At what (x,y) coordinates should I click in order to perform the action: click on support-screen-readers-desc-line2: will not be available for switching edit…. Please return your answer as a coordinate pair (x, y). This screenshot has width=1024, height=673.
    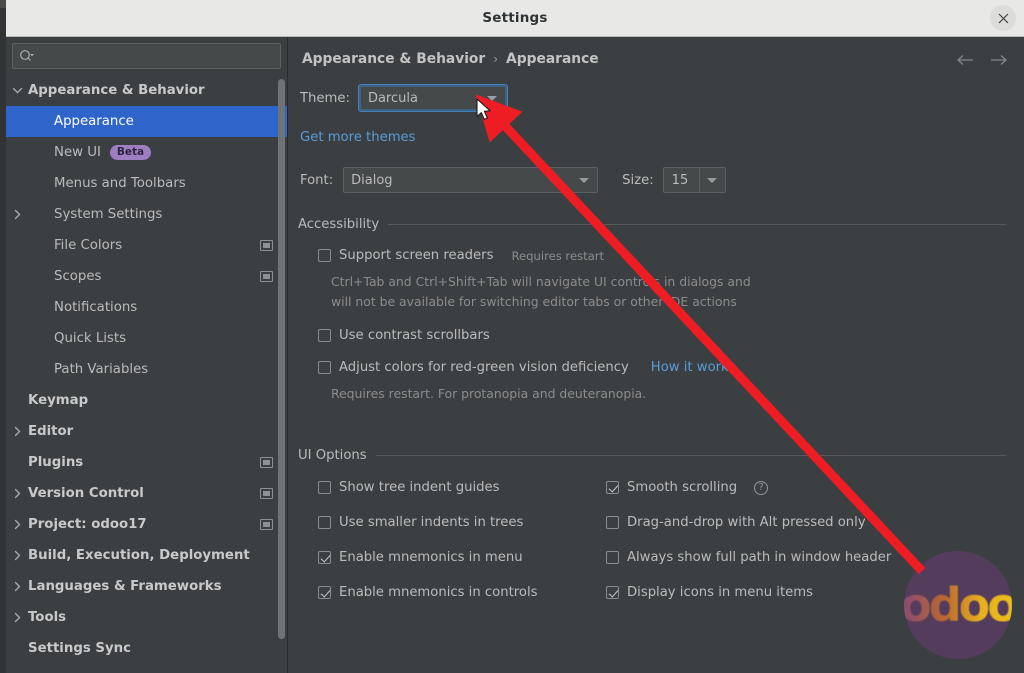
    Looking at the image, I should click on (534, 301).